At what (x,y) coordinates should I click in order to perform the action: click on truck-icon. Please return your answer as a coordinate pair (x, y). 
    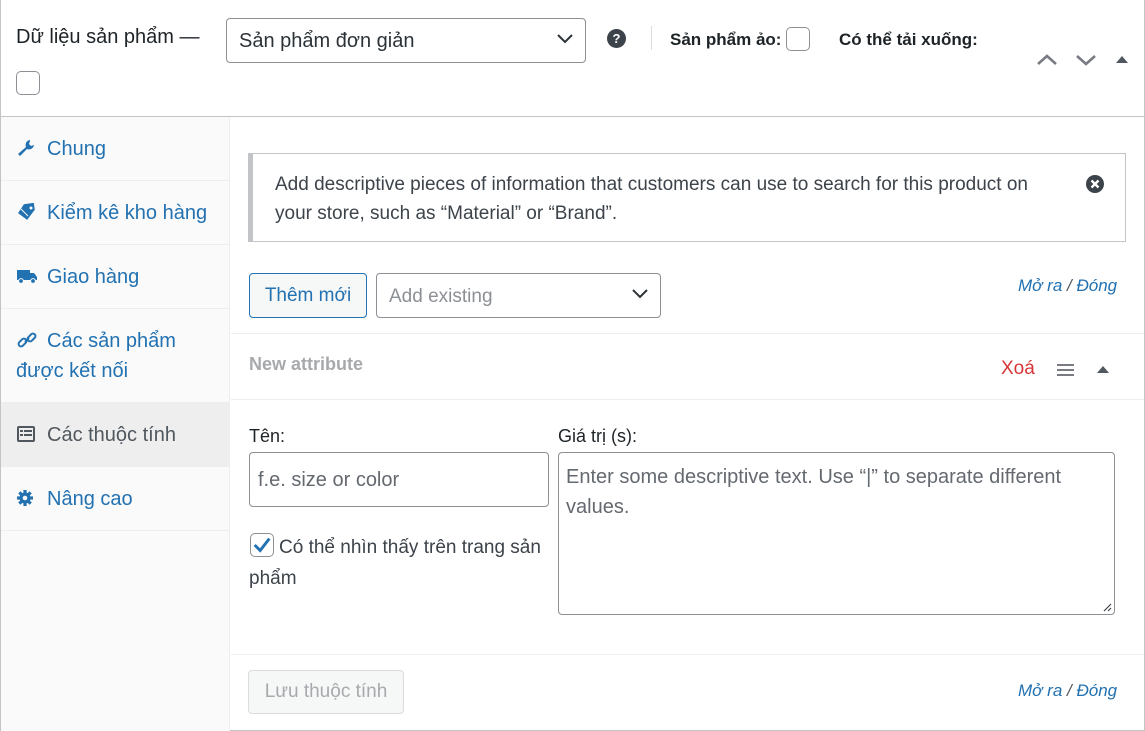
    Looking at the image, I should click on (27, 277).